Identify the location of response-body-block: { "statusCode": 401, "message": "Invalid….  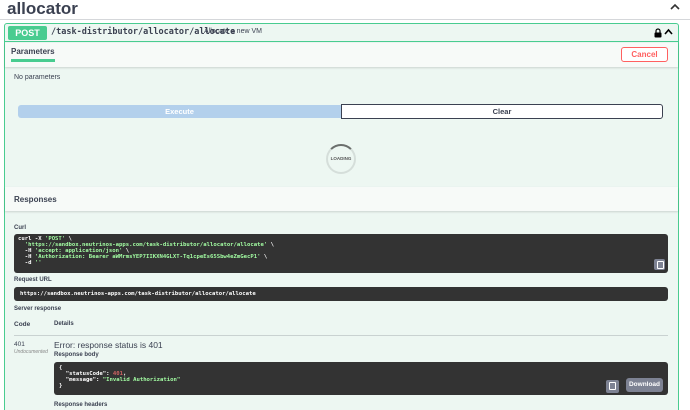
(361, 378).